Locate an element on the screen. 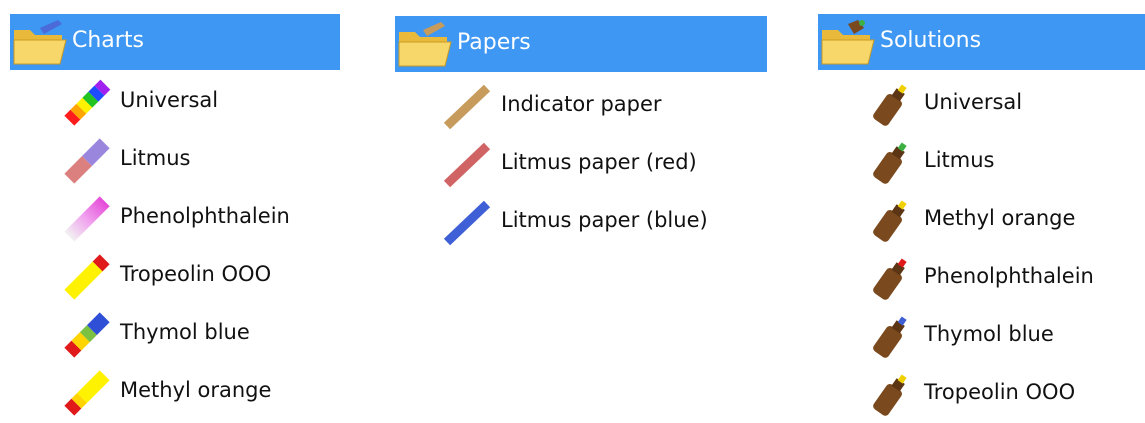 The width and height of the screenshot is (1145, 423). litmus-paper-blue-icon is located at coordinates (467, 223).